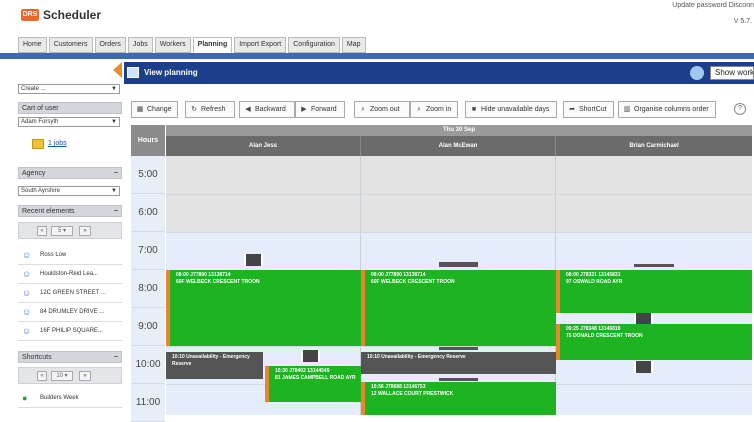  Describe the element at coordinates (320, 109) in the screenshot. I see `forward-button: ▶ Forward` at that location.